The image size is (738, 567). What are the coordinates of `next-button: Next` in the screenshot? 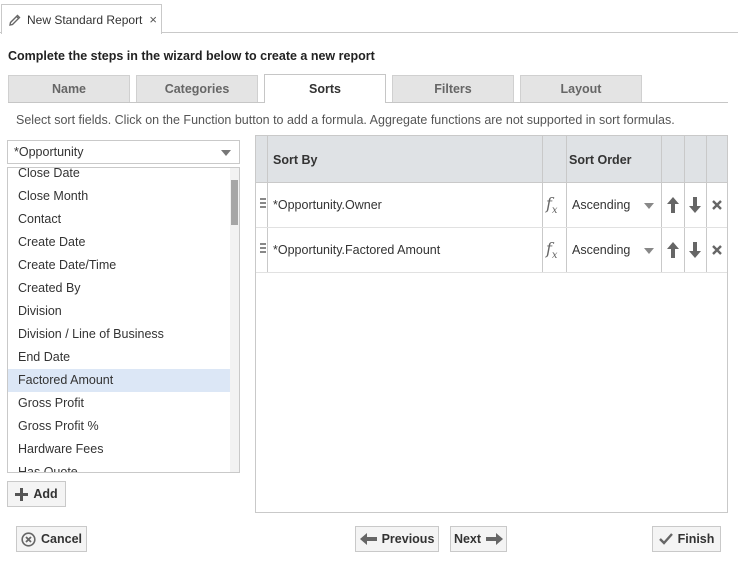 It's located at (478, 539).